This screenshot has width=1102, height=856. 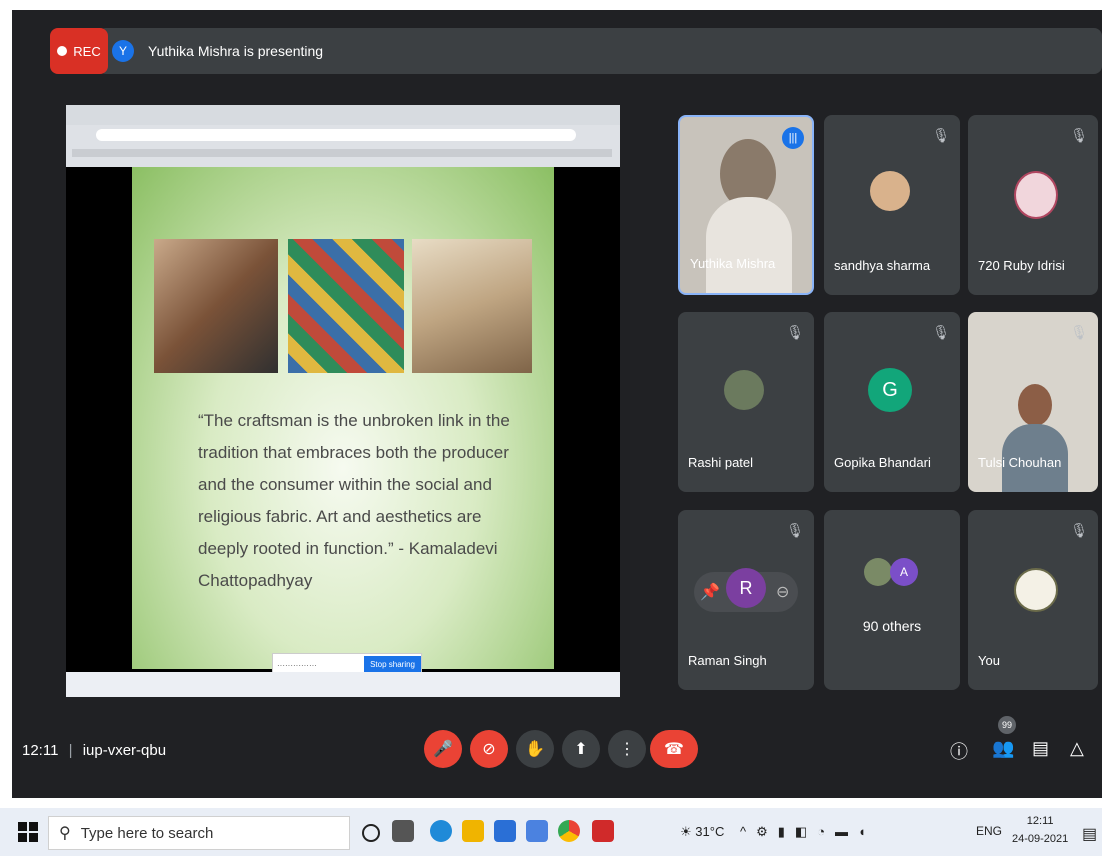 I want to click on weather: ☀ 31°C, so click(x=702, y=832).